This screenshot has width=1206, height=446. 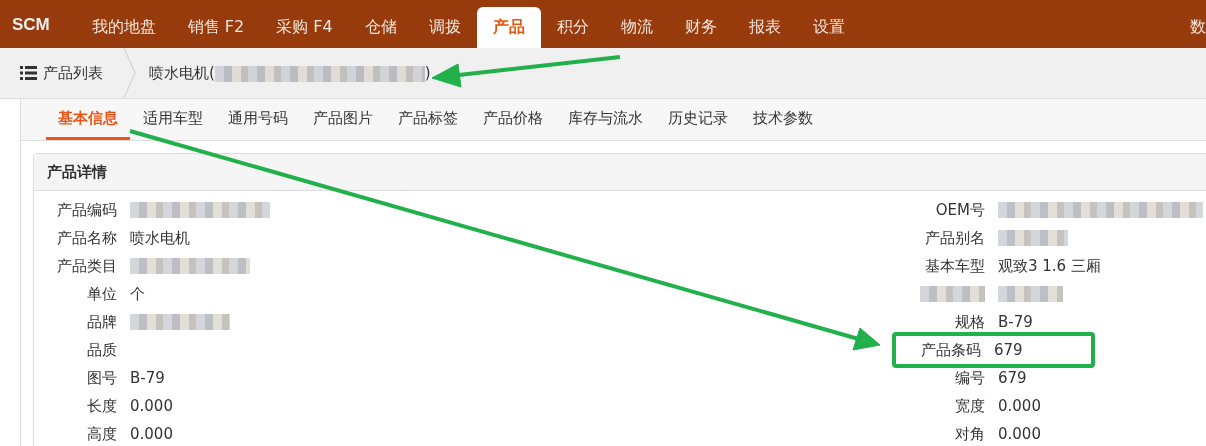 What do you see at coordinates (86, 238) in the screenshot?
I see `field-label: 产品名称` at bounding box center [86, 238].